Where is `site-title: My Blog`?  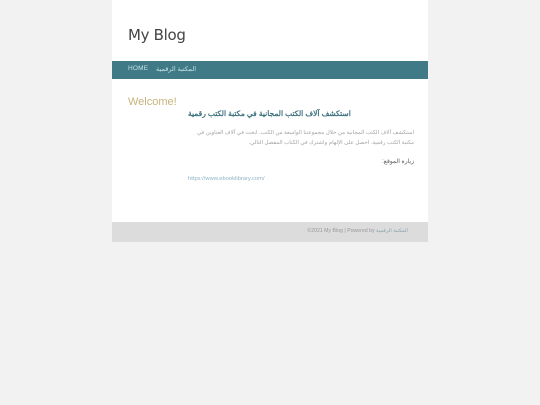 site-title: My Blog is located at coordinates (157, 35).